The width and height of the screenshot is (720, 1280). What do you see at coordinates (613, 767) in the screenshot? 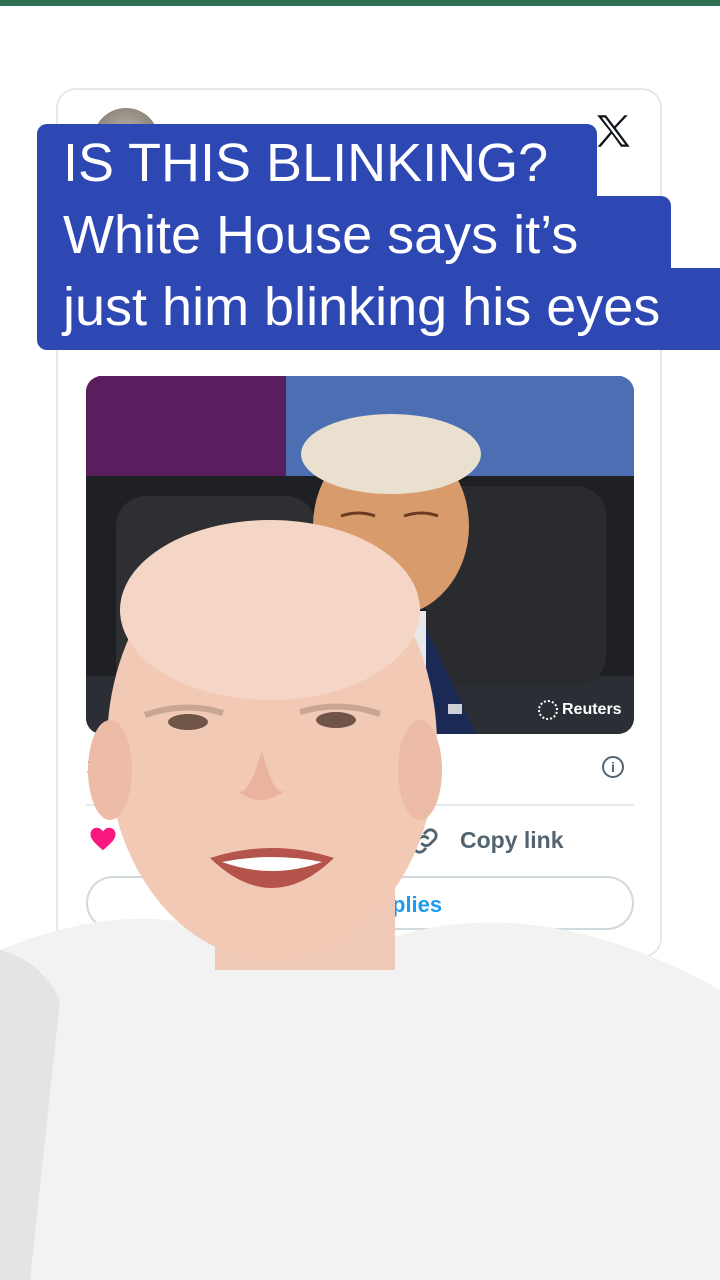
I see `info-icon: i` at bounding box center [613, 767].